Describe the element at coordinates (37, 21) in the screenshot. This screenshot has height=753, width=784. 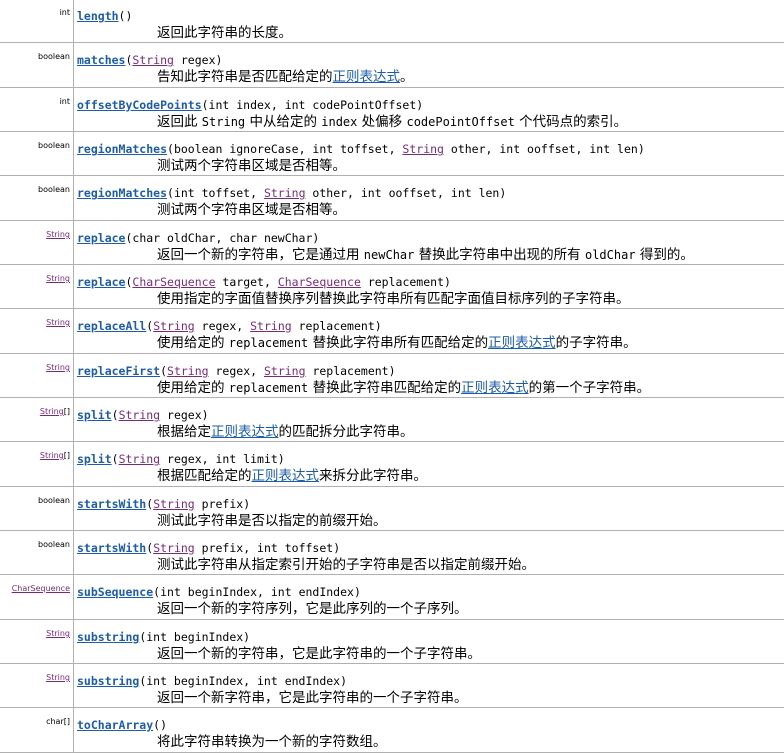
I see `return-type-cell: int` at that location.